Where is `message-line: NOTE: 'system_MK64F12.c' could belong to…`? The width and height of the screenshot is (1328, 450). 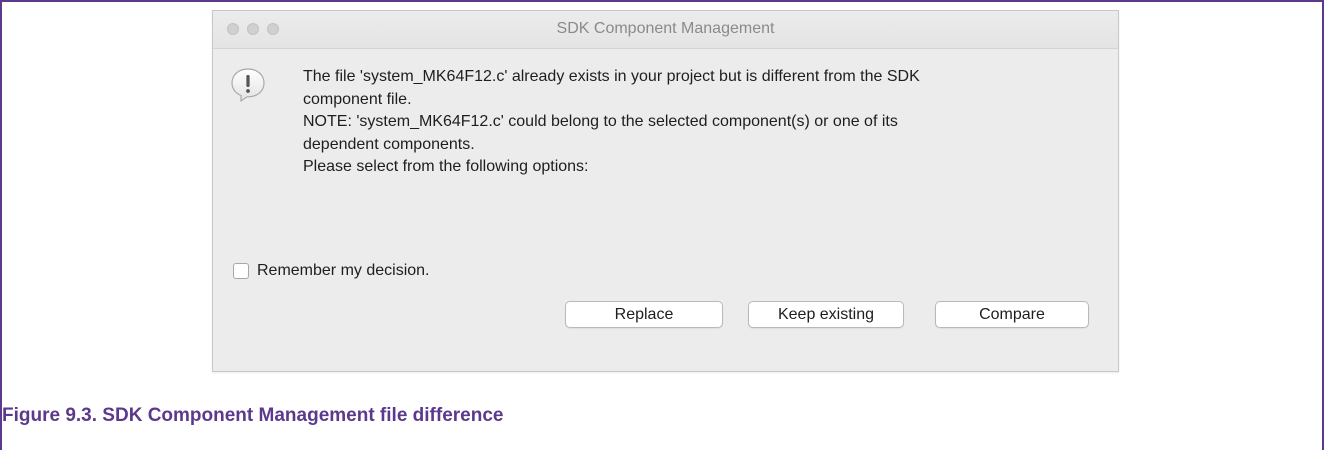 message-line: NOTE: 'system_MK64F12.c' could belong to… is located at coordinates (600, 121).